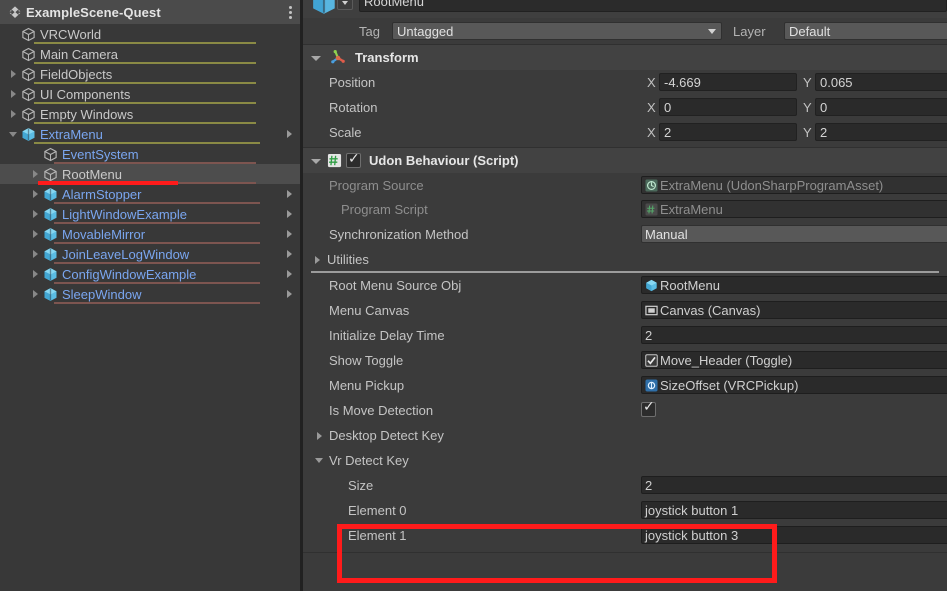 Image resolution: width=947 pixels, height=591 pixels. I want to click on transform-rotation-label: Rotation, so click(353, 107).